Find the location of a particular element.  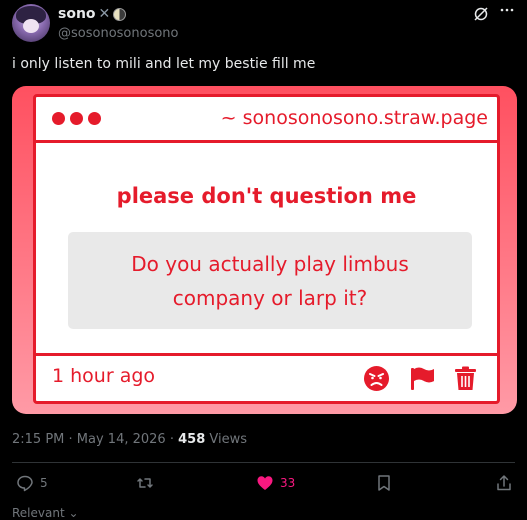

divider is located at coordinates (263, 462).